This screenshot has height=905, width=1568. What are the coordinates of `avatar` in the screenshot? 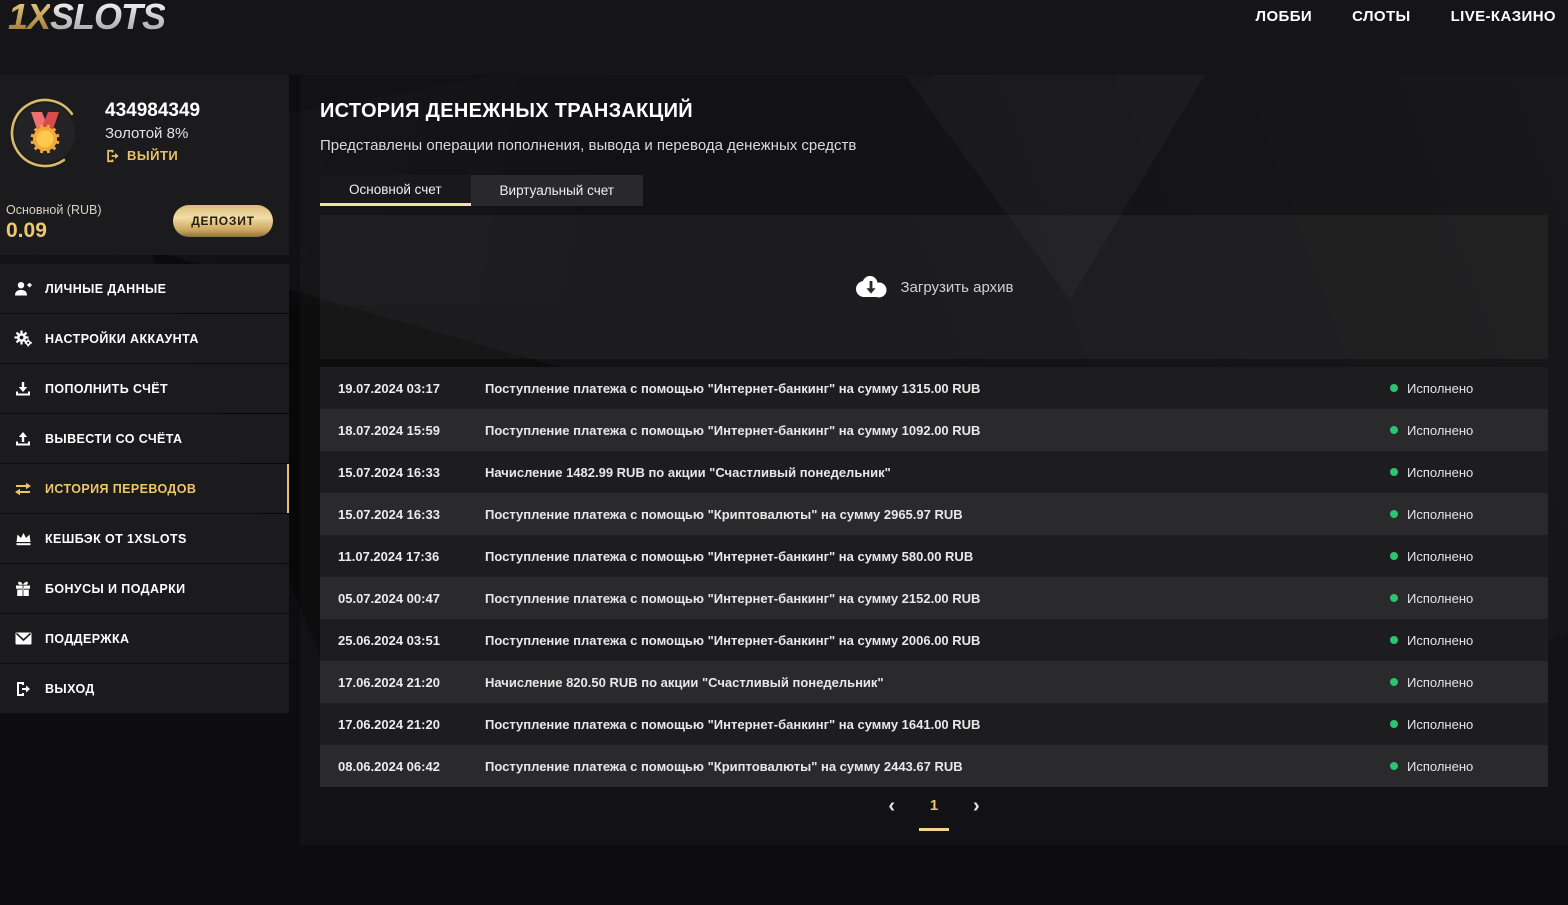 It's located at (45, 133).